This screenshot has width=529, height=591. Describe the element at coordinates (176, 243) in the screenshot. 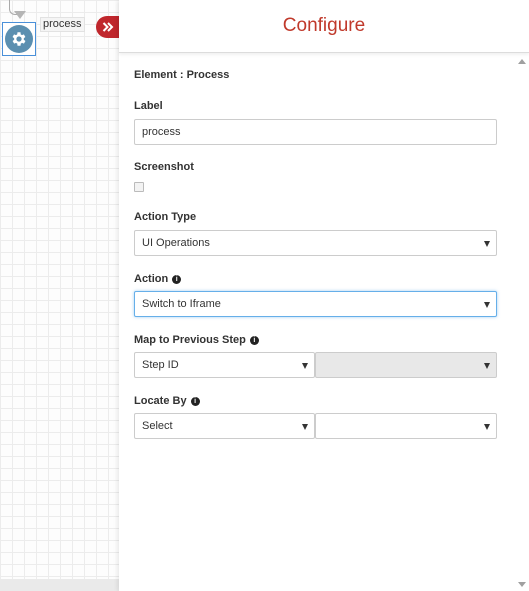

I see `action-type-value: UI Operations` at that location.